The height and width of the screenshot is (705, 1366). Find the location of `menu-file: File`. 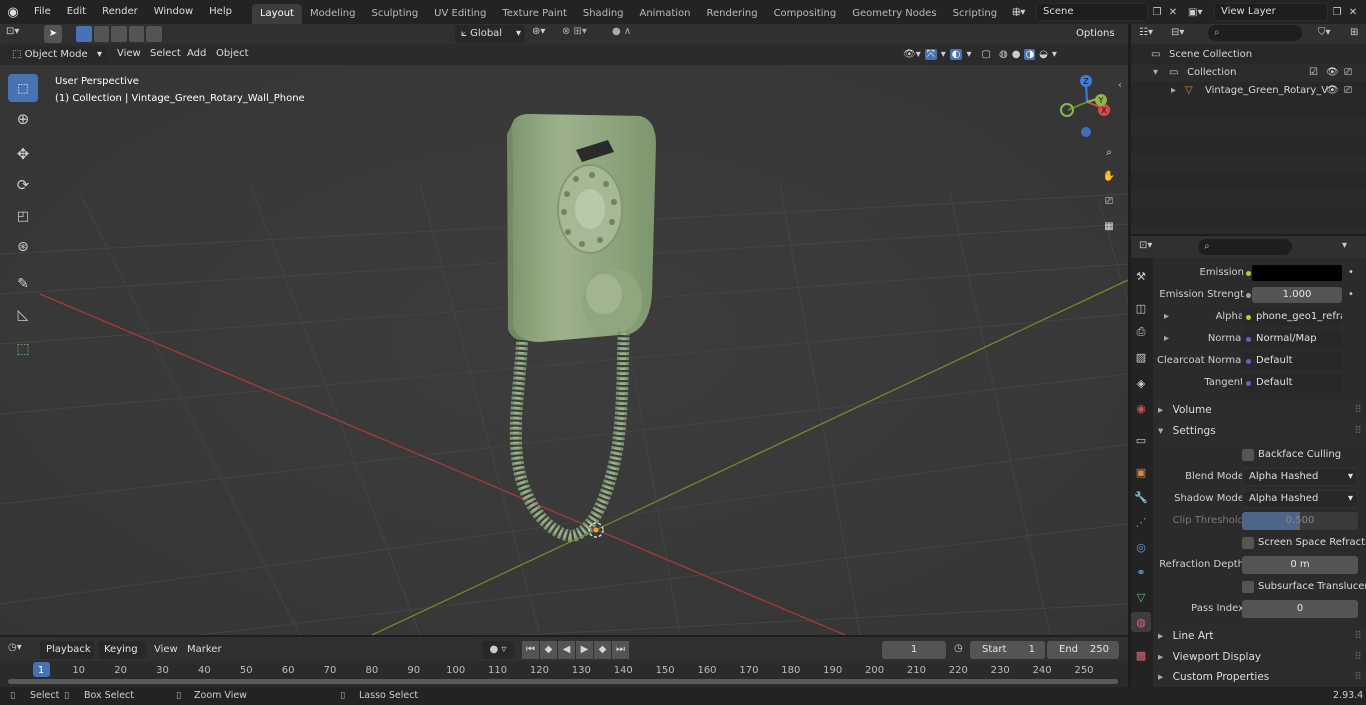

menu-file: File is located at coordinates (42, 12).